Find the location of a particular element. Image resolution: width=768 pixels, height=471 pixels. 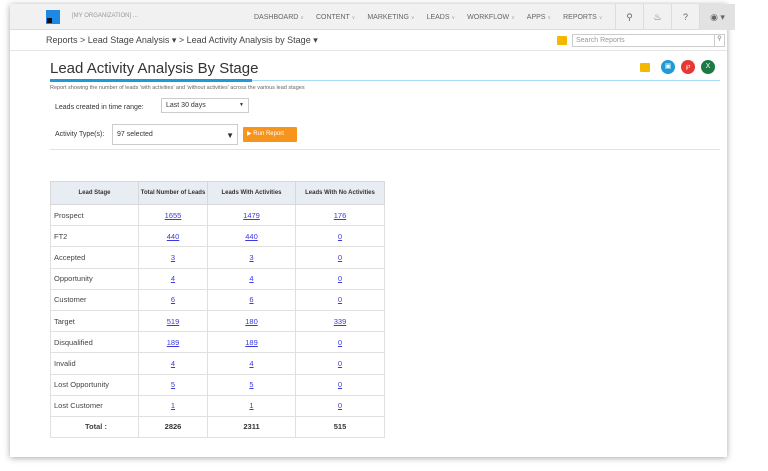

logo is located at coordinates (53, 17).